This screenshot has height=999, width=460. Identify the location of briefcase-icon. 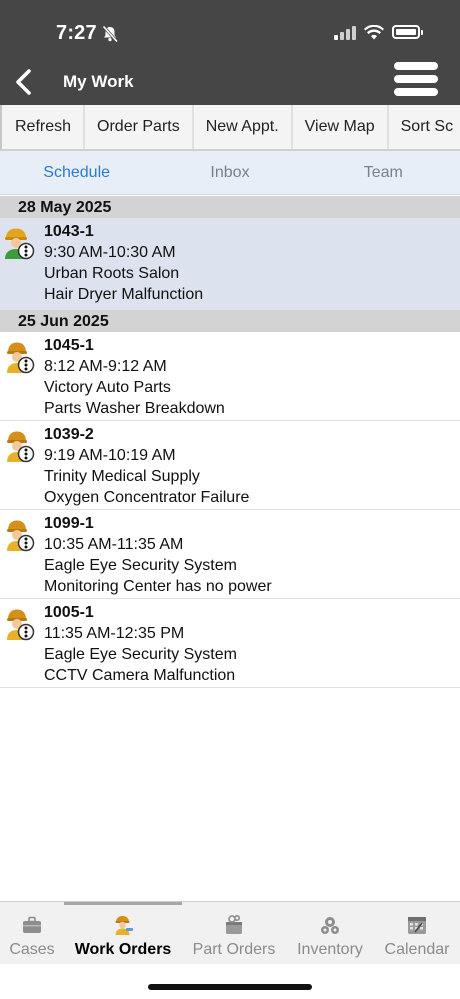
(32, 924).